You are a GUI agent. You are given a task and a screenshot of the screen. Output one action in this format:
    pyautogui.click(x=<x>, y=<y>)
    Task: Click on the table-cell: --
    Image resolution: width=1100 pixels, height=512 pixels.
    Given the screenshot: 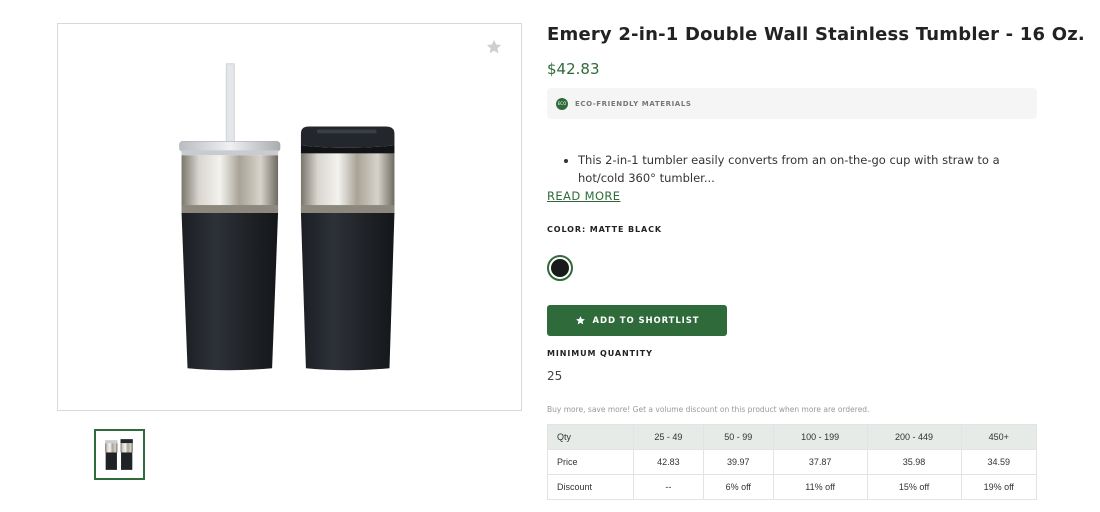 What is the action you would take?
    pyautogui.click(x=668, y=487)
    